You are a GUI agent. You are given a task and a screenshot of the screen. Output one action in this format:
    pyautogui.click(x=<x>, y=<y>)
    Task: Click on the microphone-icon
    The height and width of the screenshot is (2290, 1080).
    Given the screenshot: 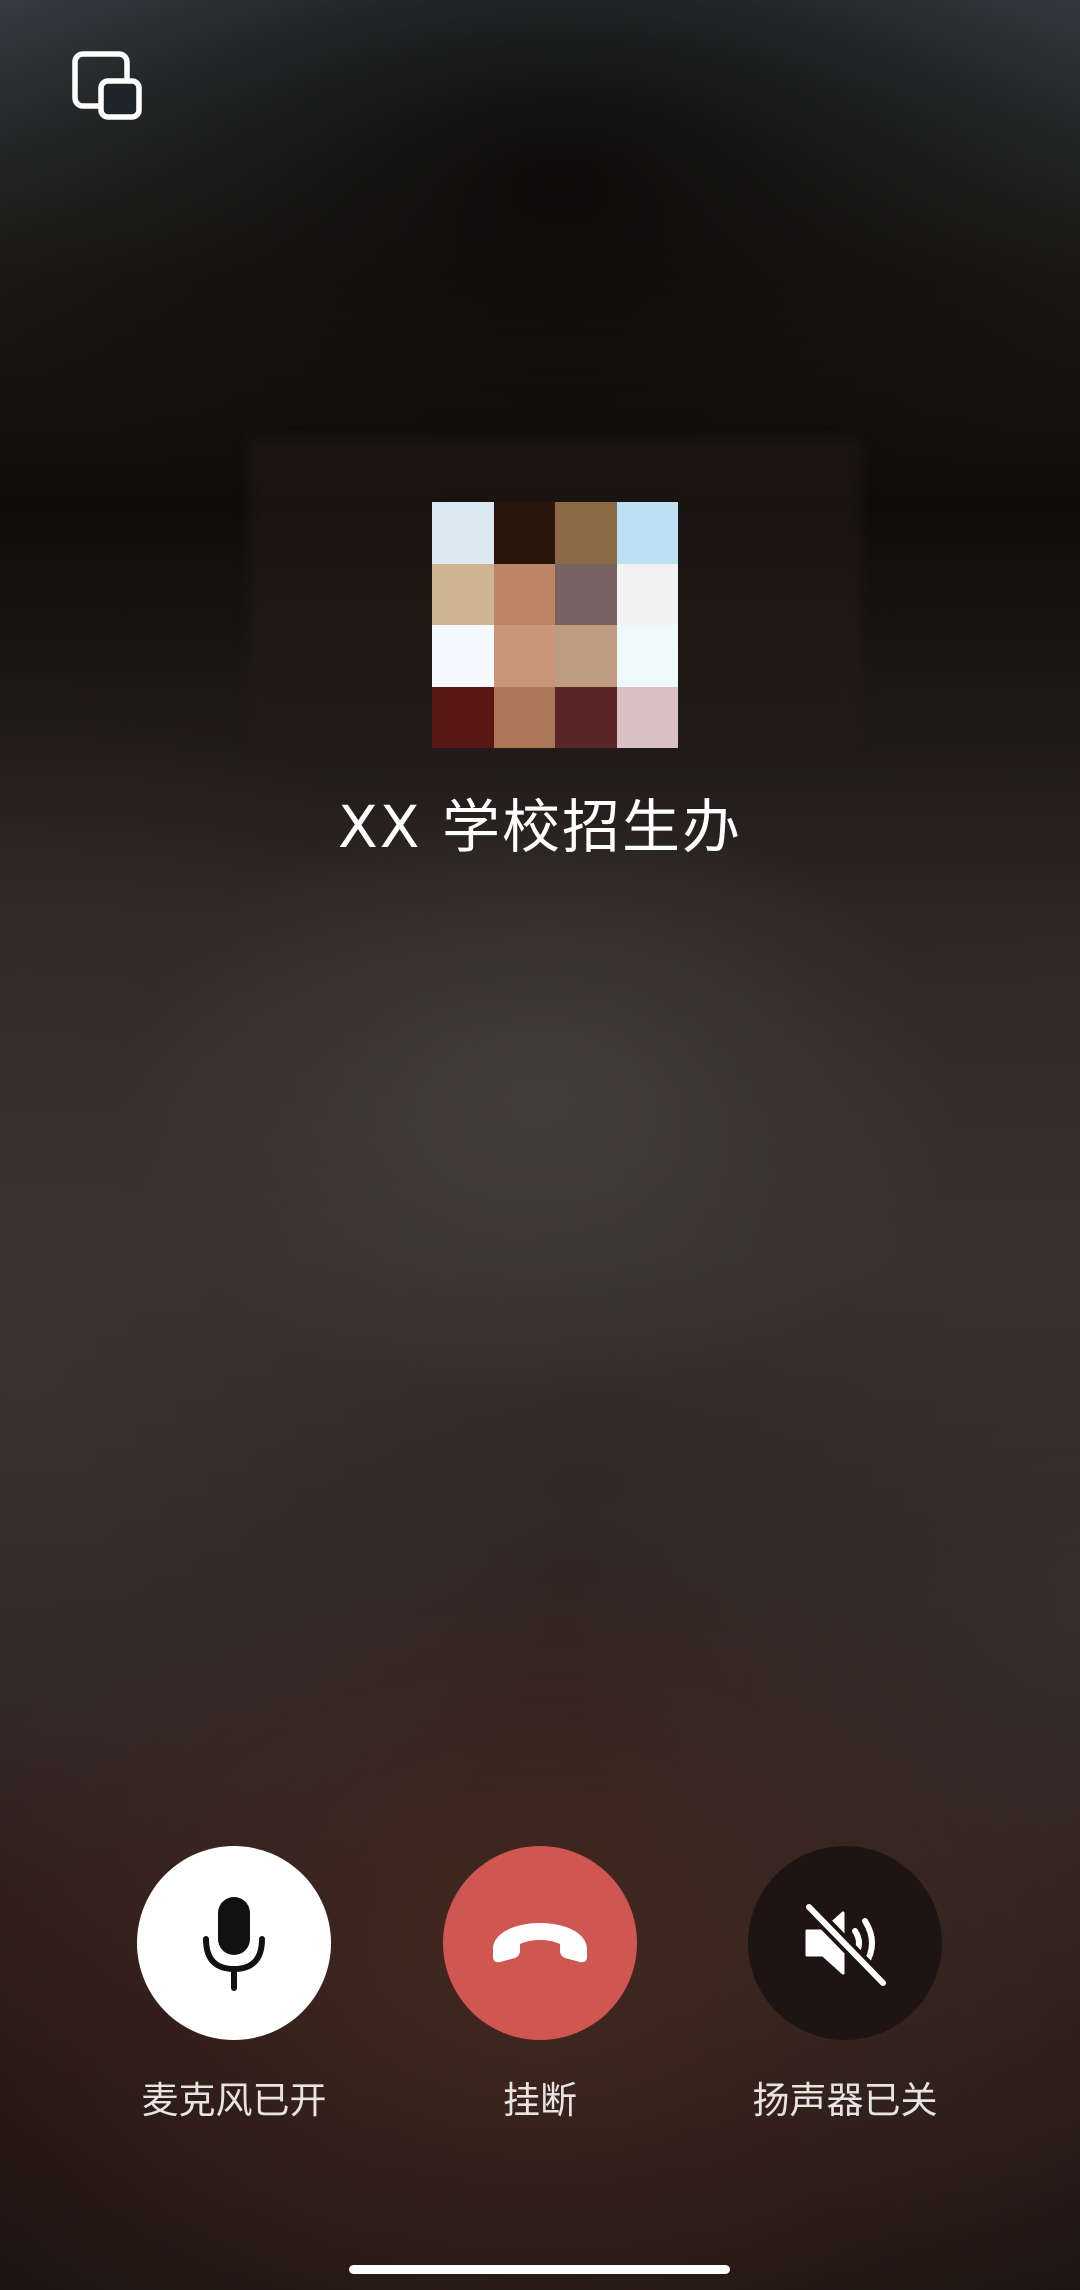 What is the action you would take?
    pyautogui.click(x=234, y=1944)
    